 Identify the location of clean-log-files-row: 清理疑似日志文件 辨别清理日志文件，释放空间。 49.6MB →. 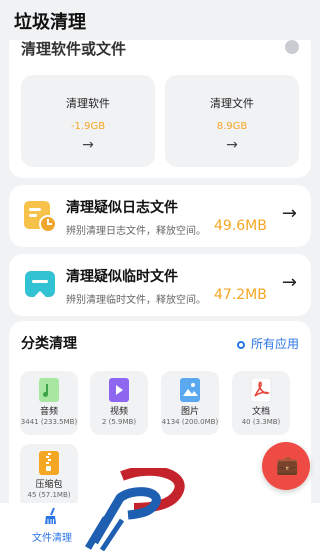
(160, 216).